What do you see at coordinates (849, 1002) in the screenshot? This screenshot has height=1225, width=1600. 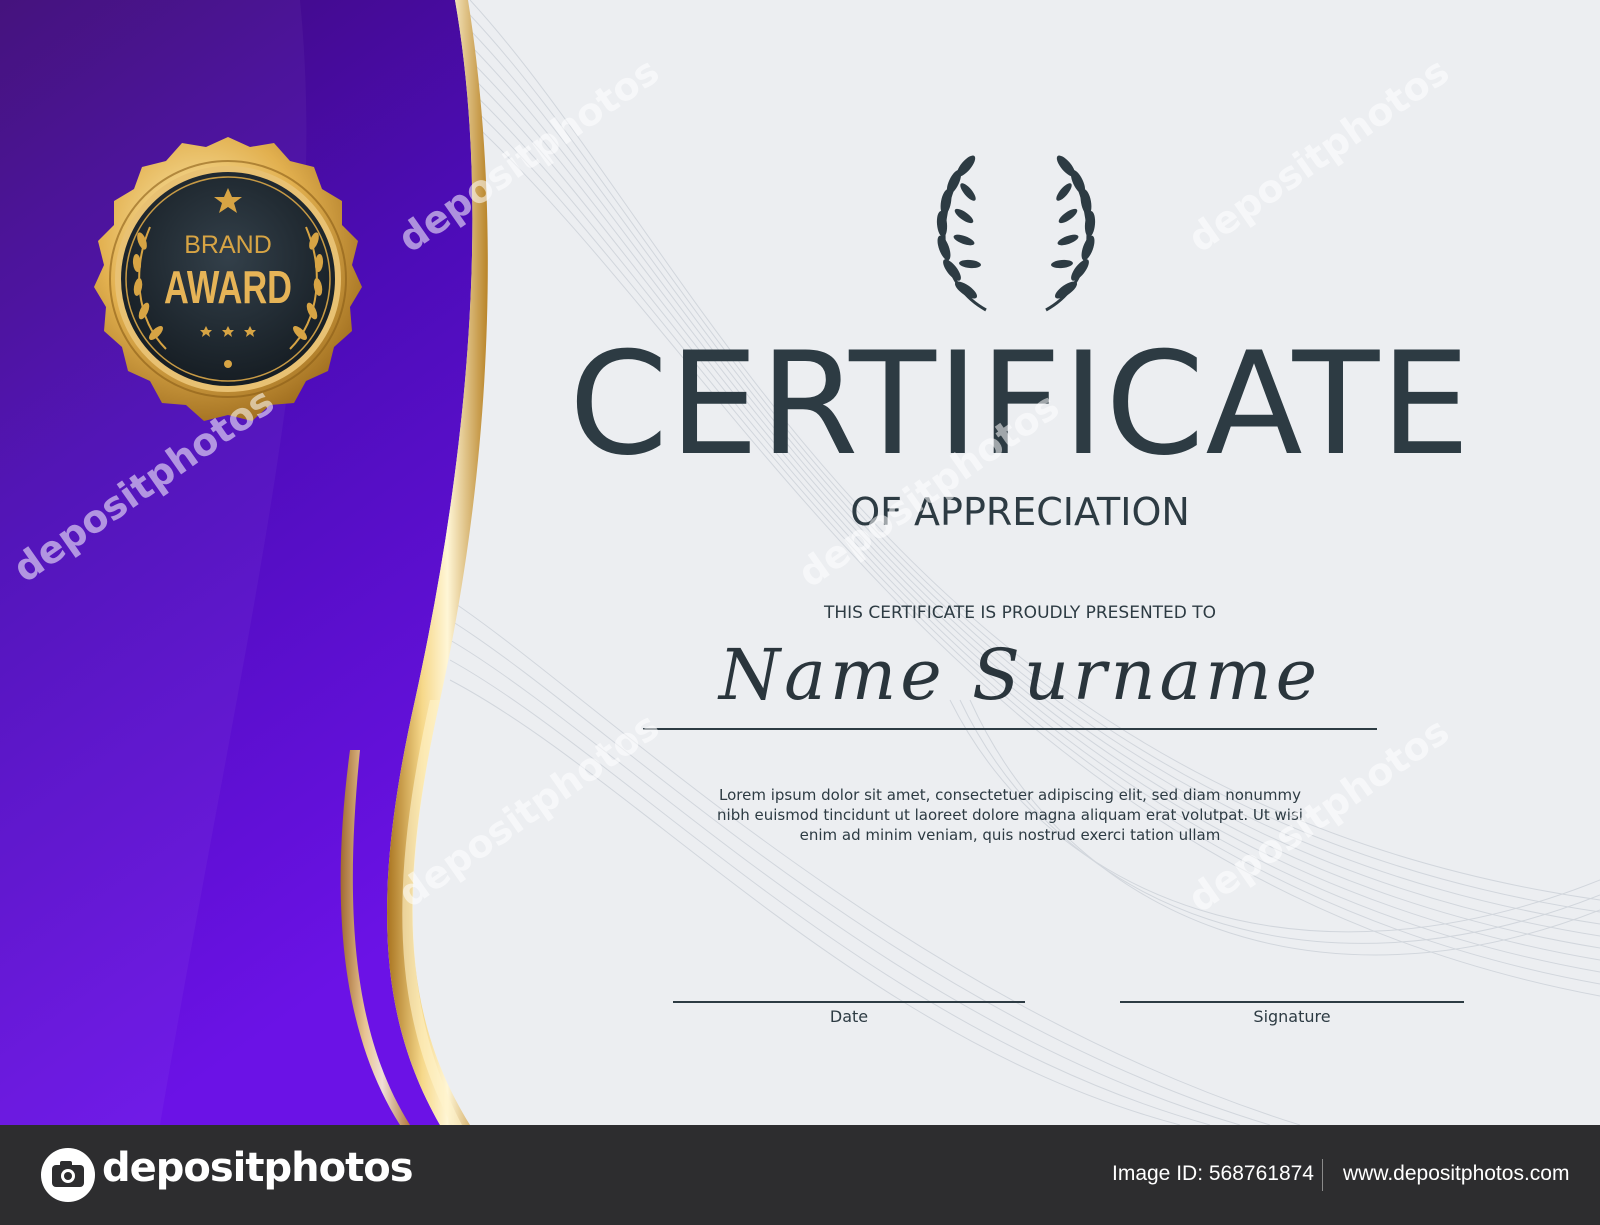 I see `date-line` at bounding box center [849, 1002].